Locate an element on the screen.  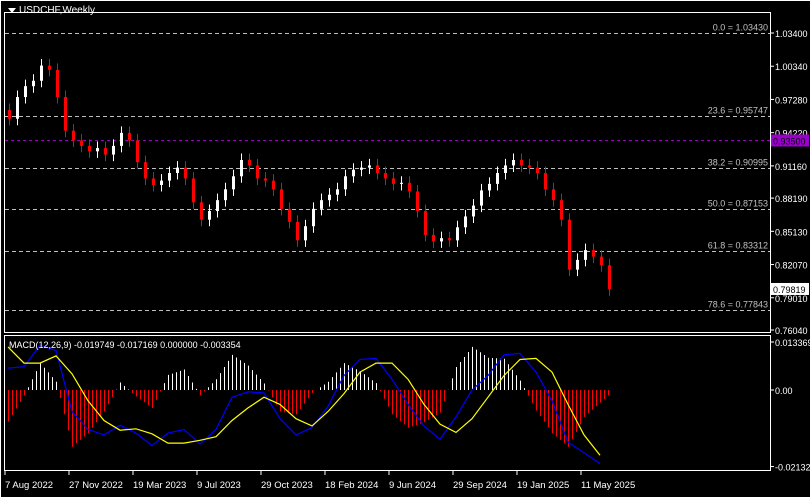
time-tick-label: 11 May 2025 is located at coordinates (608, 485).